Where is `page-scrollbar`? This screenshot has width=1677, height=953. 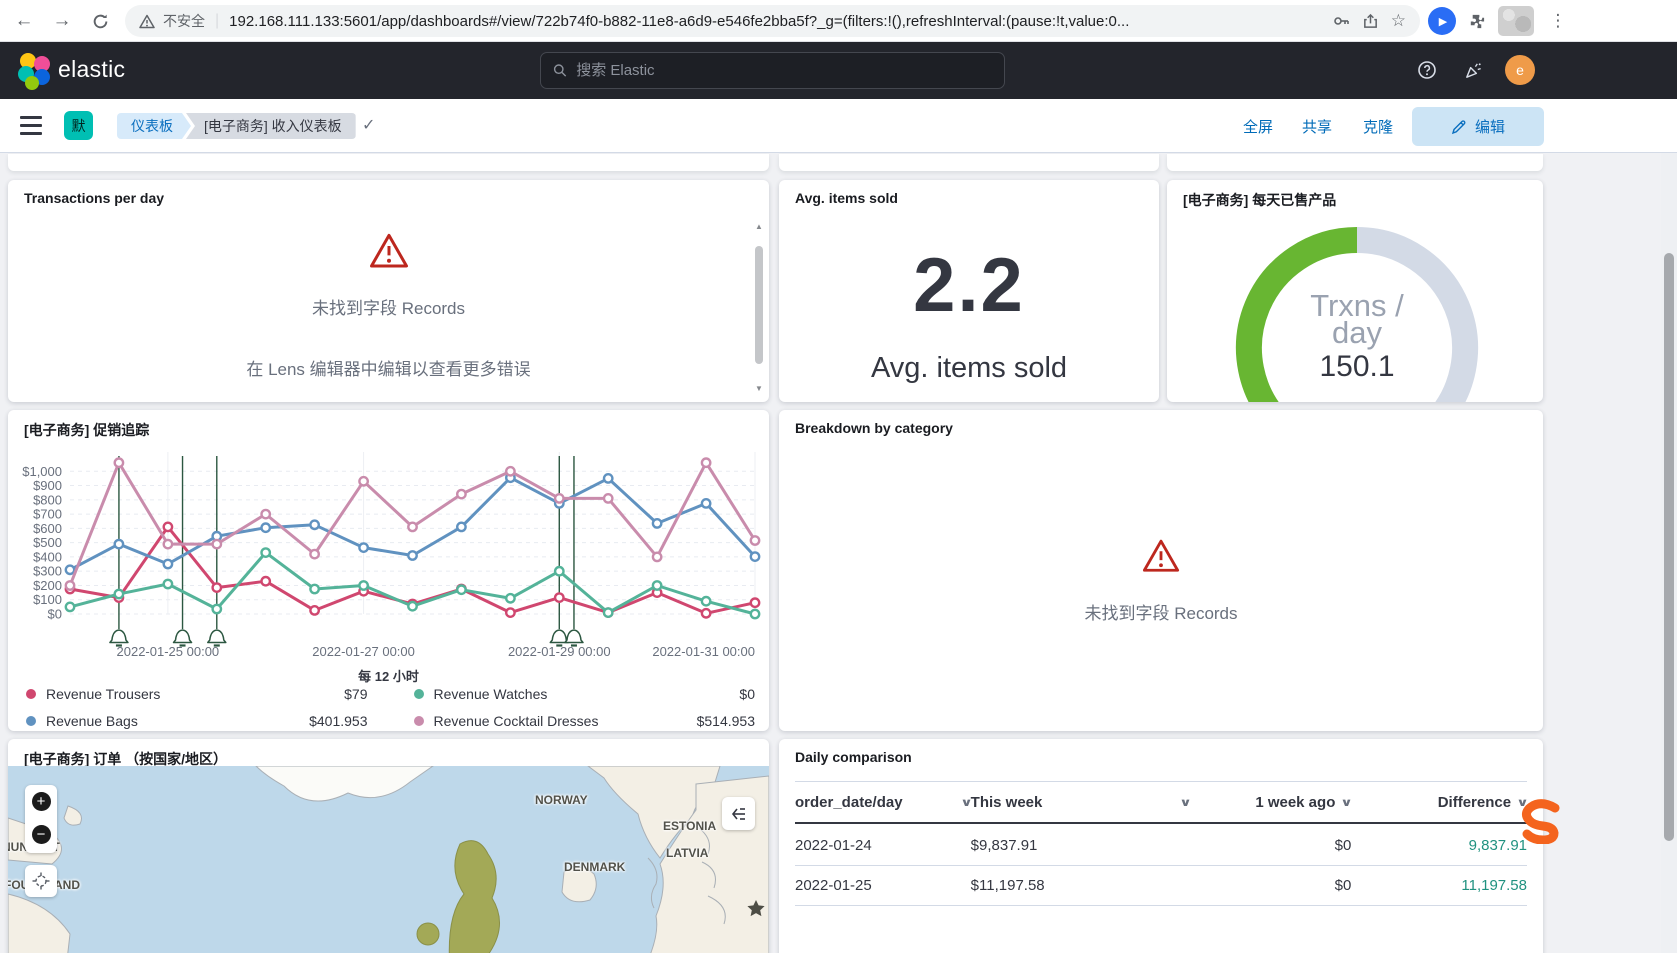 page-scrollbar is located at coordinates (1669, 553).